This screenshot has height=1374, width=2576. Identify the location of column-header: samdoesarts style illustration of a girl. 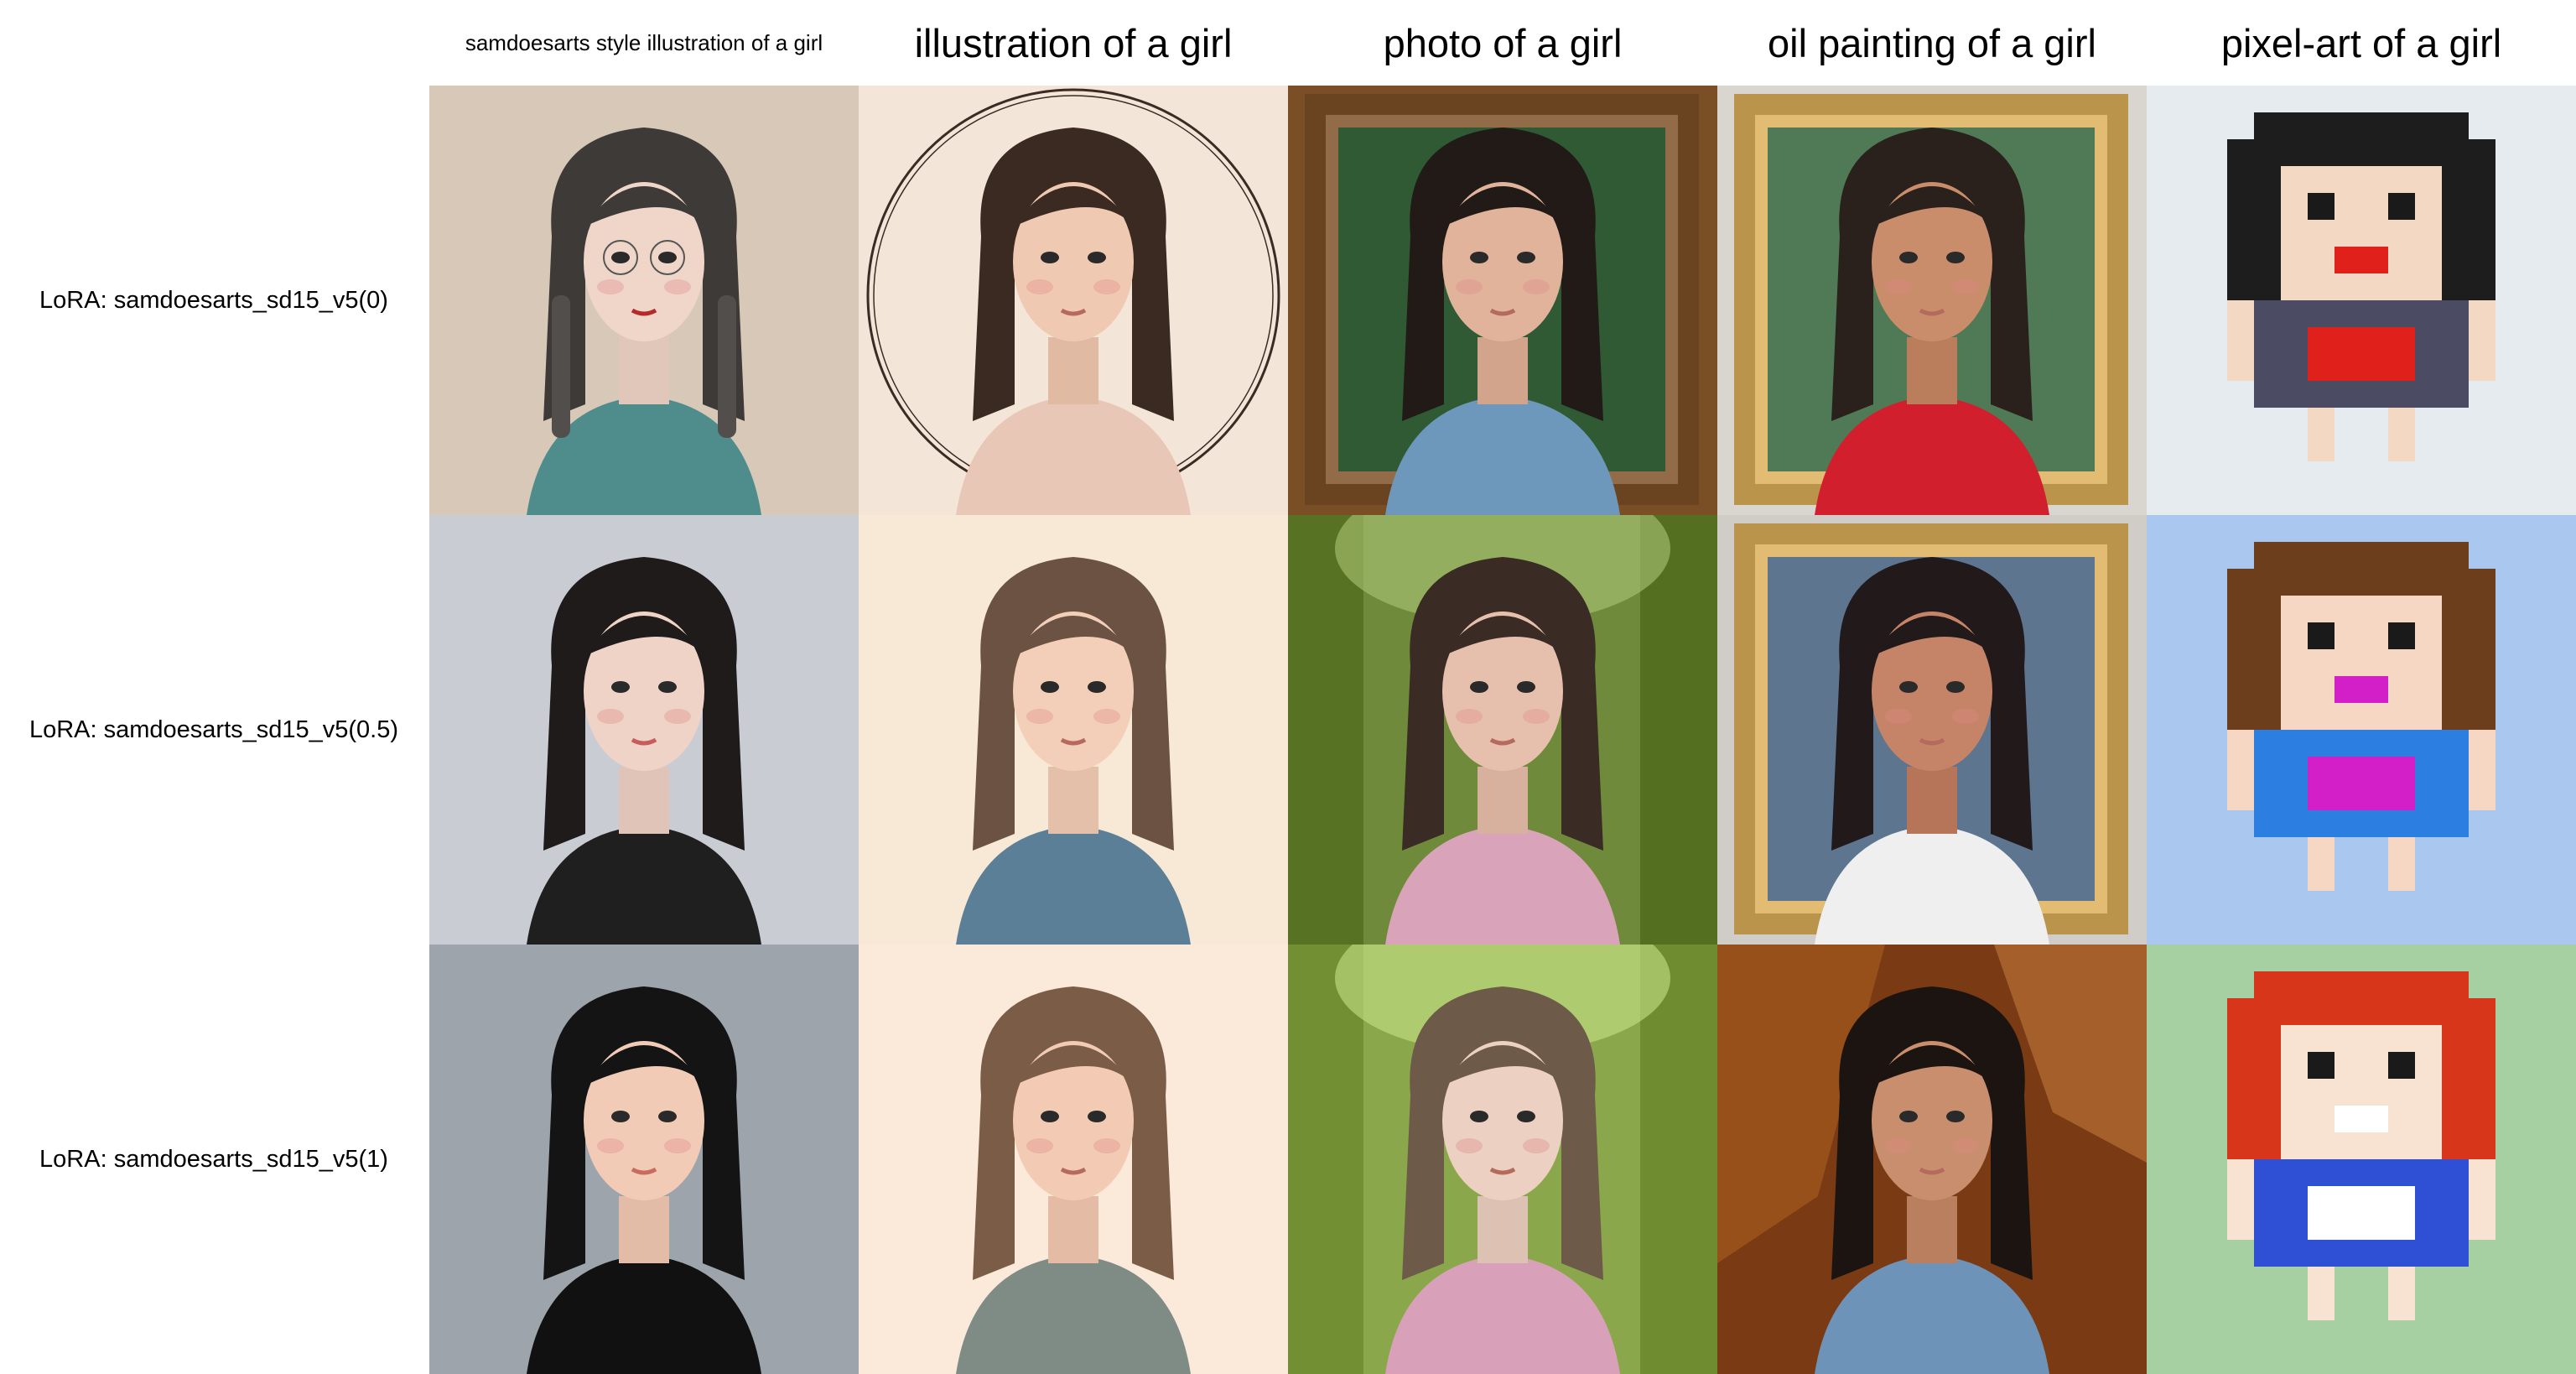
(644, 42).